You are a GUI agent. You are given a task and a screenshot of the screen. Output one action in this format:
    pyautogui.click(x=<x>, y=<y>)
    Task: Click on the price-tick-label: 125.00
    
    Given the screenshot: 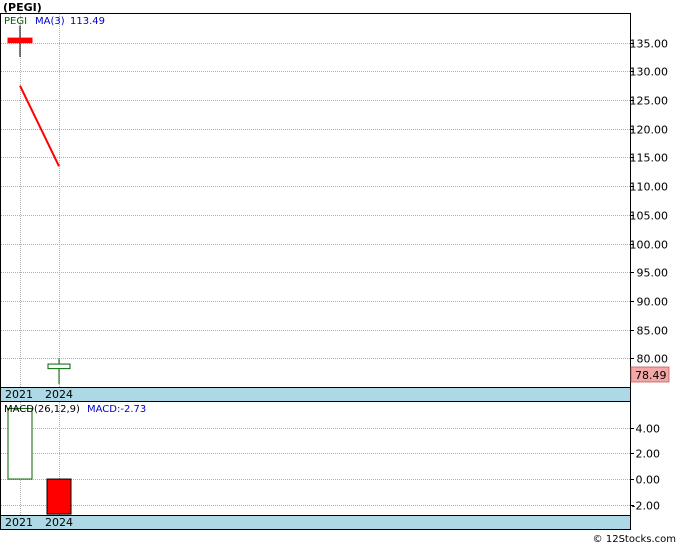 What is the action you would take?
    pyautogui.click(x=649, y=101)
    